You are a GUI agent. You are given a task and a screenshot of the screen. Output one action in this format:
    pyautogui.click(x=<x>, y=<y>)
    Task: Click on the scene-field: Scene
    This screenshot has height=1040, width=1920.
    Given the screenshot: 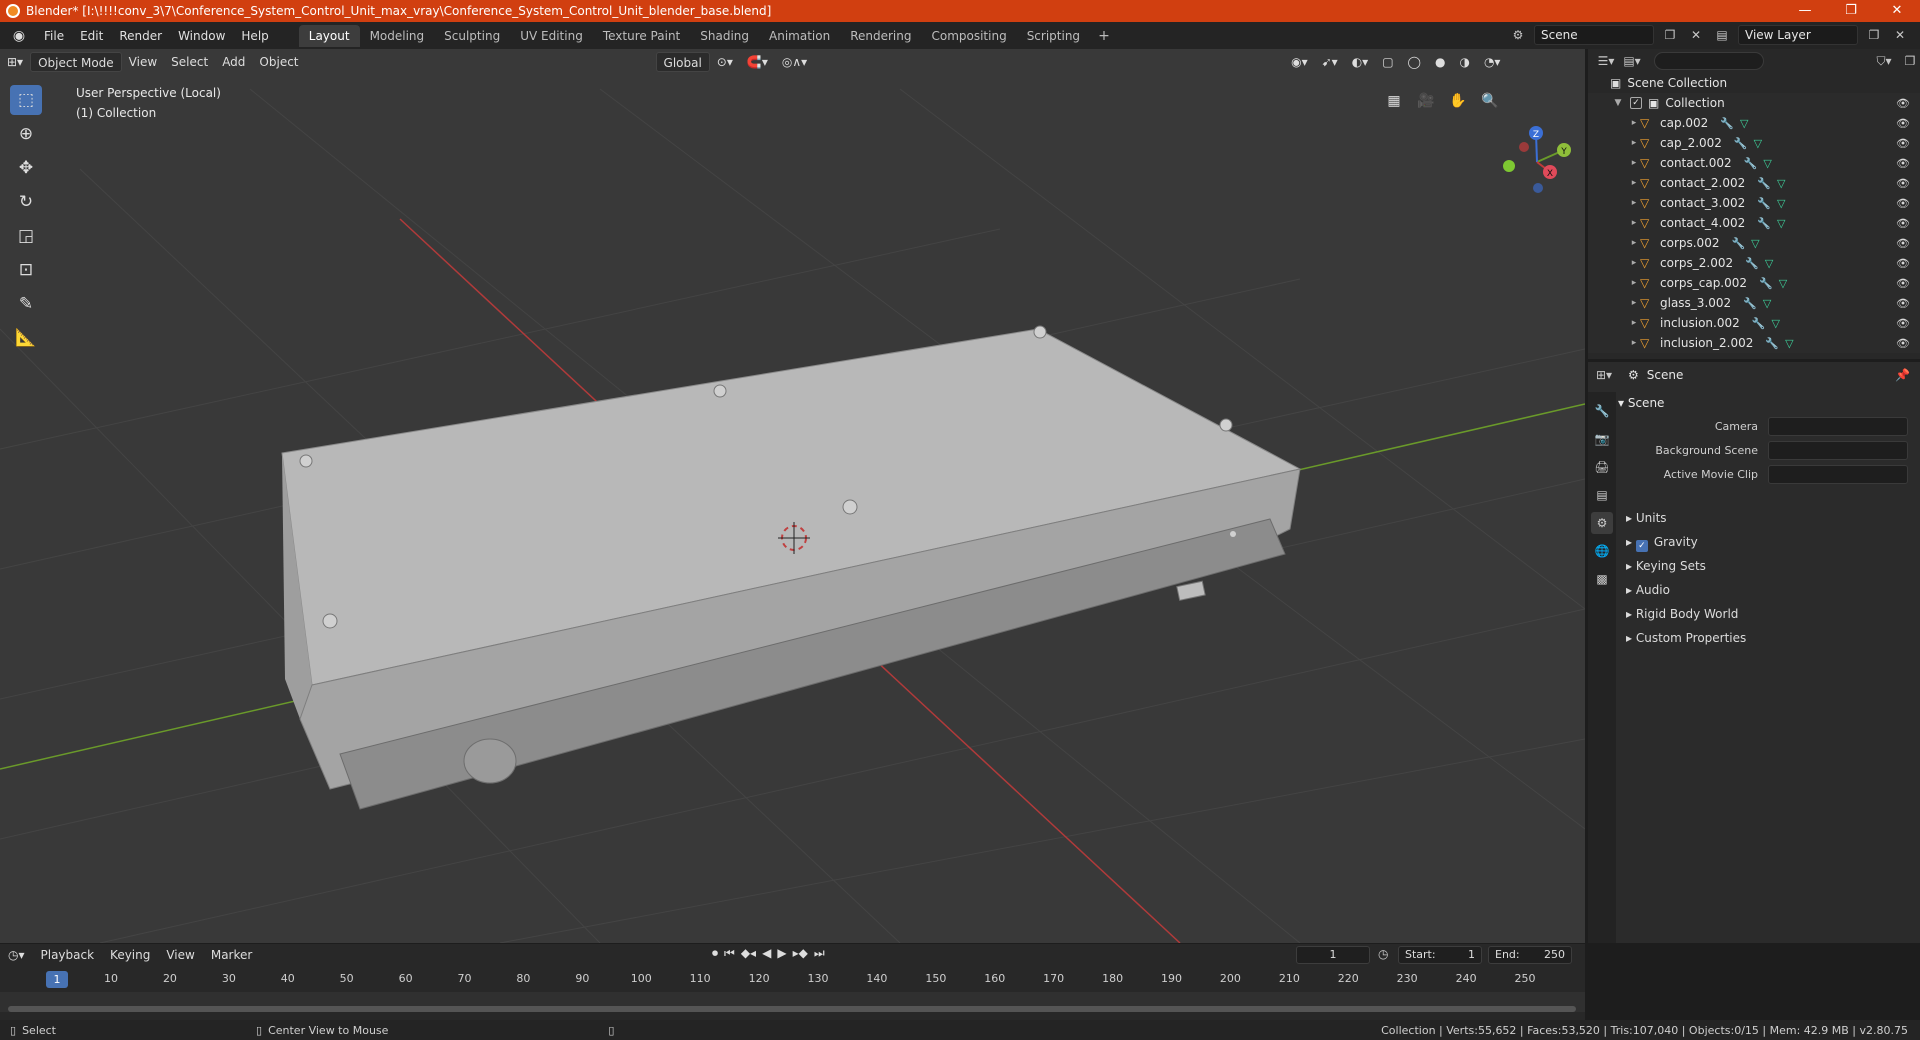 What is the action you would take?
    pyautogui.click(x=1594, y=35)
    